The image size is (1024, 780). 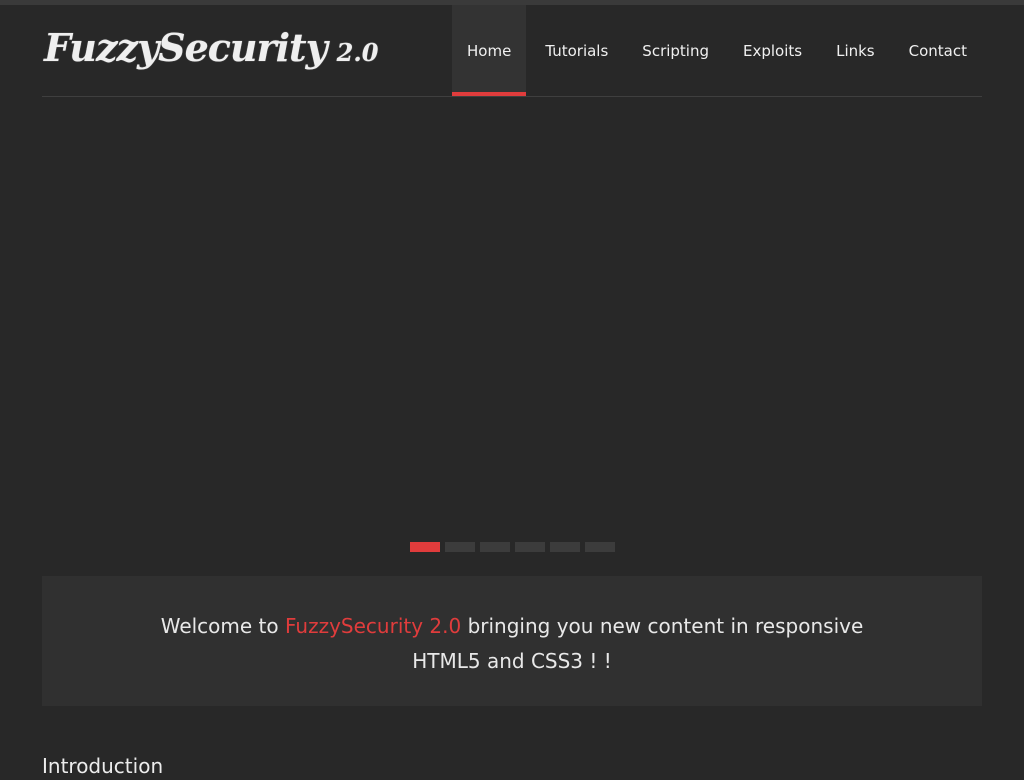 What do you see at coordinates (772, 50) in the screenshot?
I see `nav-item-exploits: Exploits` at bounding box center [772, 50].